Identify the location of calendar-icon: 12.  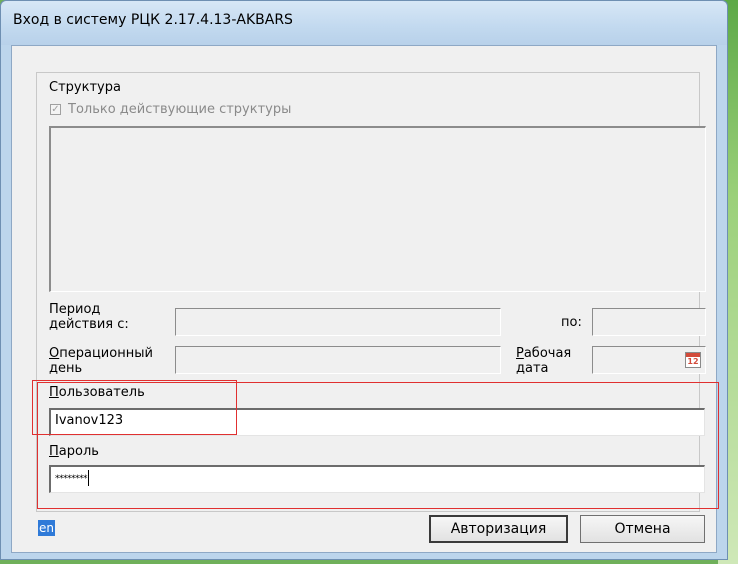
(693, 360).